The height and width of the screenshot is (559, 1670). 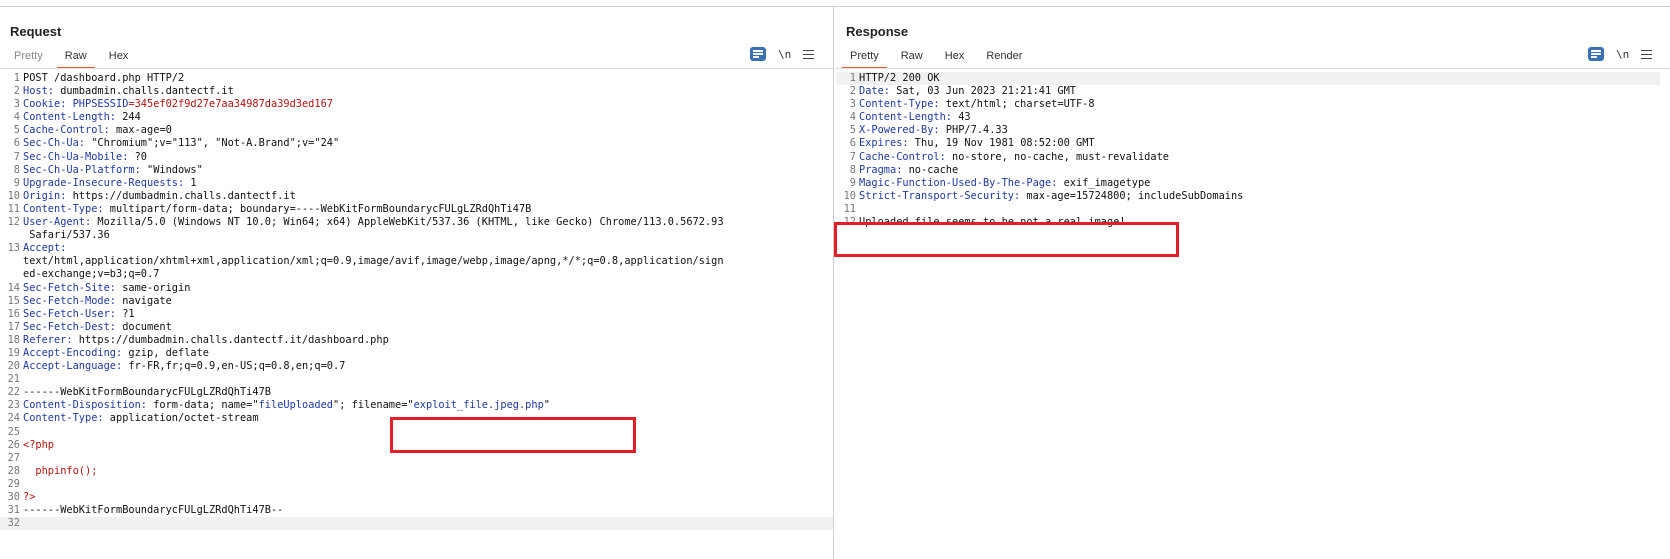 I want to click on code-token: gzip, deflate, so click(x=165, y=352).